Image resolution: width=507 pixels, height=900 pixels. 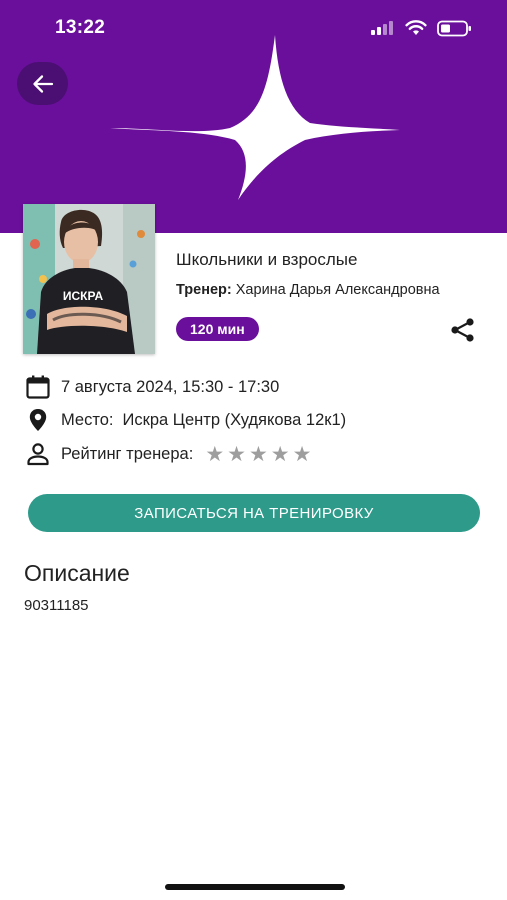 What do you see at coordinates (267, 259) in the screenshot?
I see `training-title: Школьники и взрослые` at bounding box center [267, 259].